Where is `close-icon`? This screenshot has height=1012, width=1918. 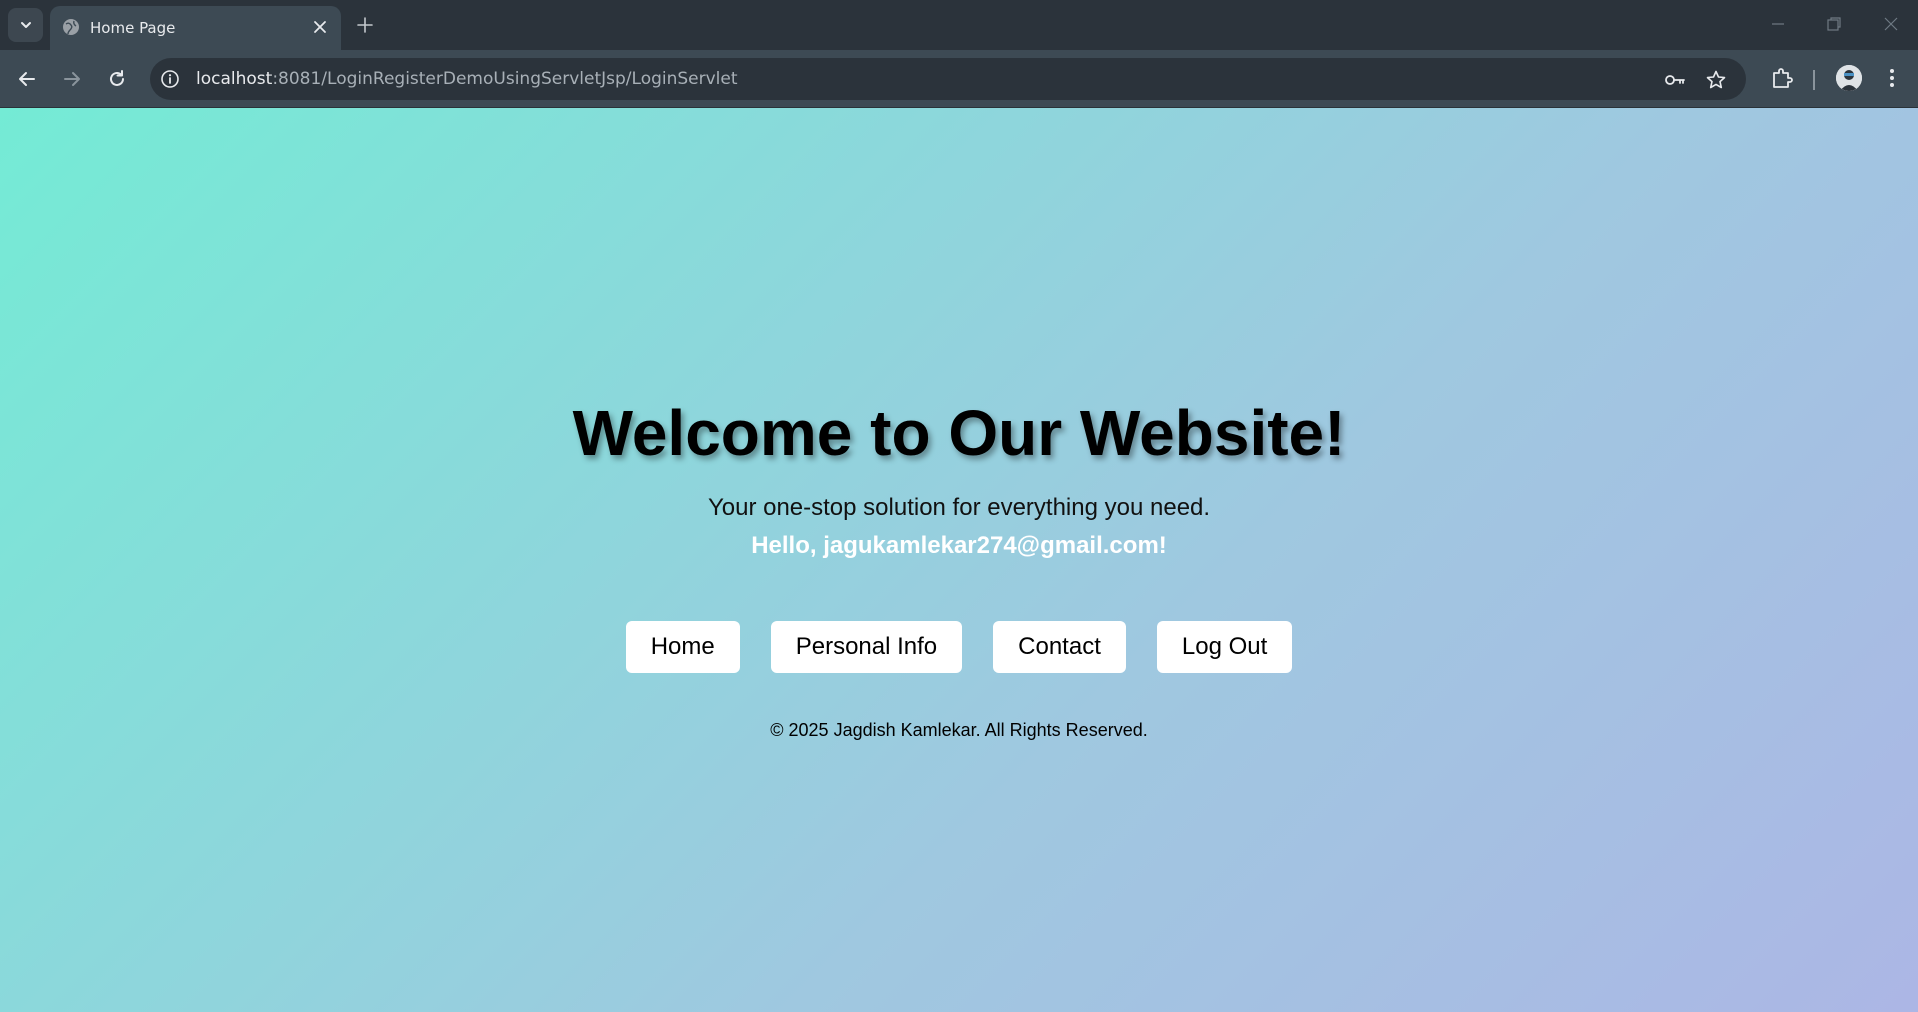 close-icon is located at coordinates (320, 27).